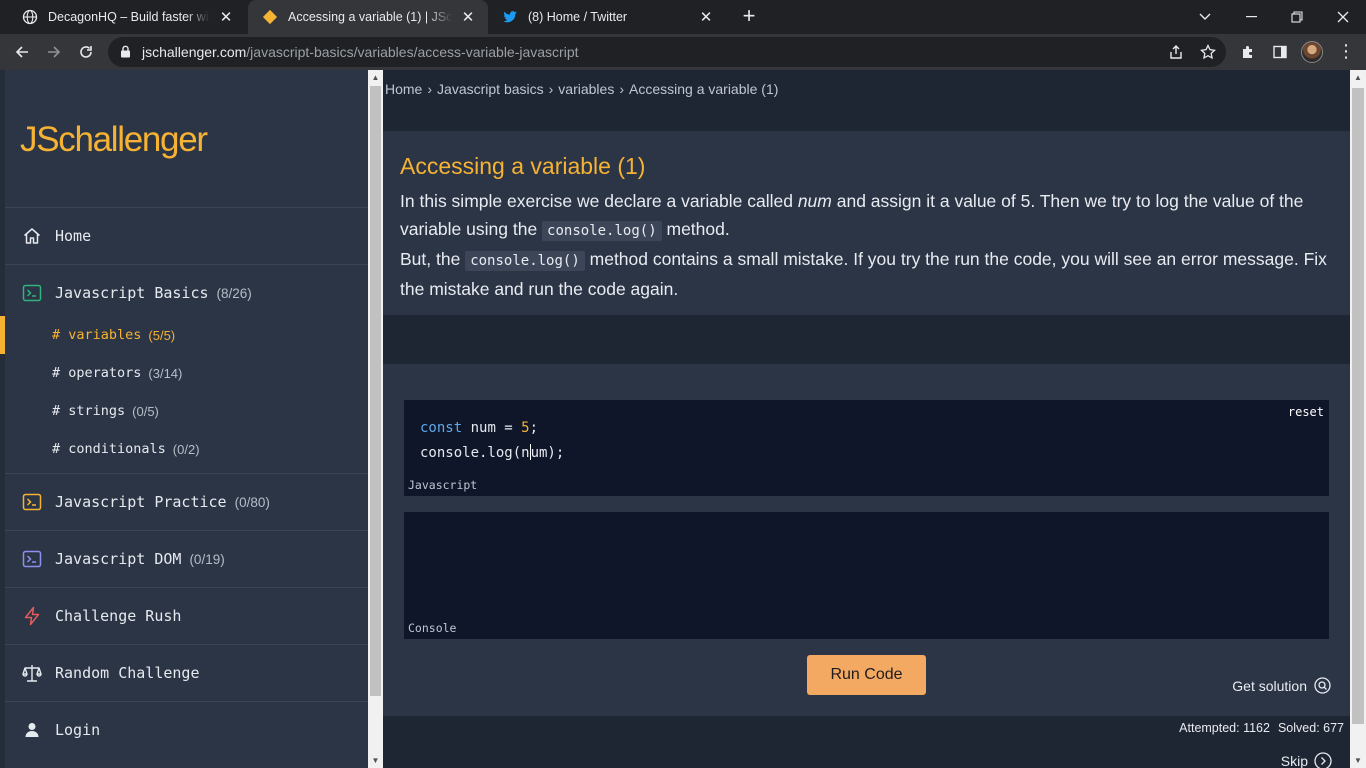 The image size is (1366, 768). What do you see at coordinates (1346, 52) in the screenshot?
I see `more-menu-icon: ⋮` at bounding box center [1346, 52].